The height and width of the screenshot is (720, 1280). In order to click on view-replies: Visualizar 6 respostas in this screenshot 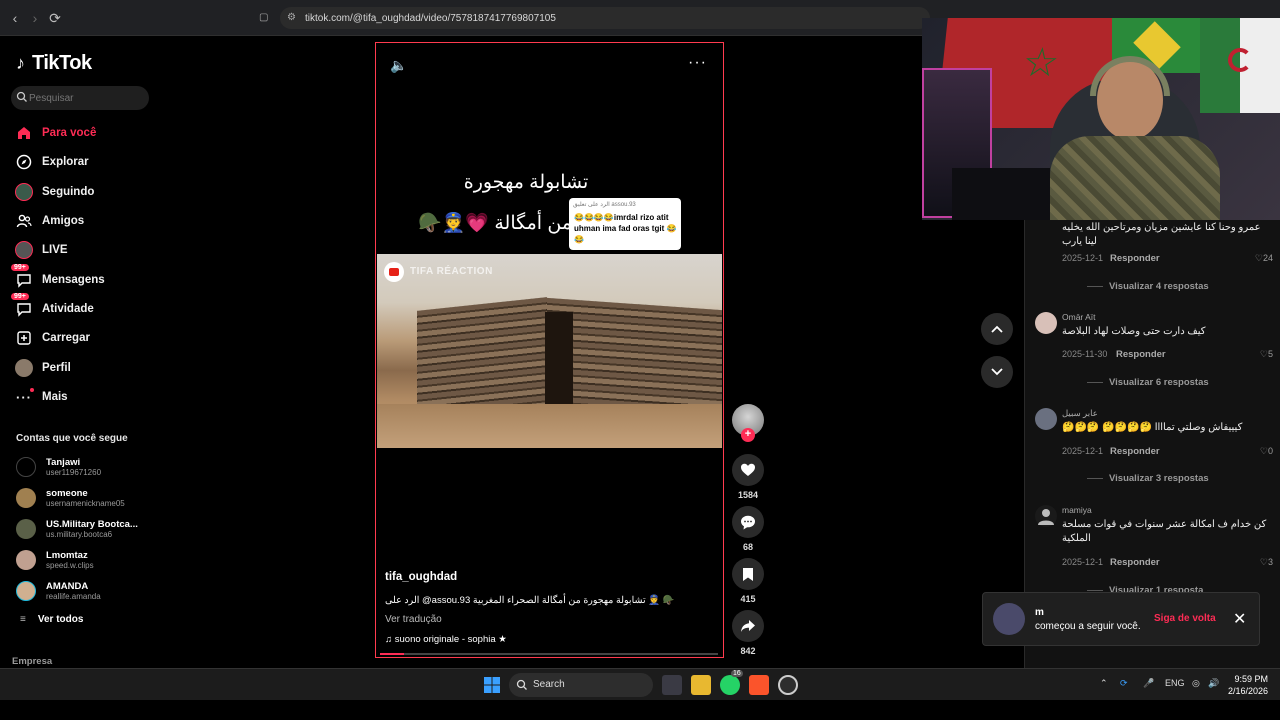, I will do `click(1148, 382)`.